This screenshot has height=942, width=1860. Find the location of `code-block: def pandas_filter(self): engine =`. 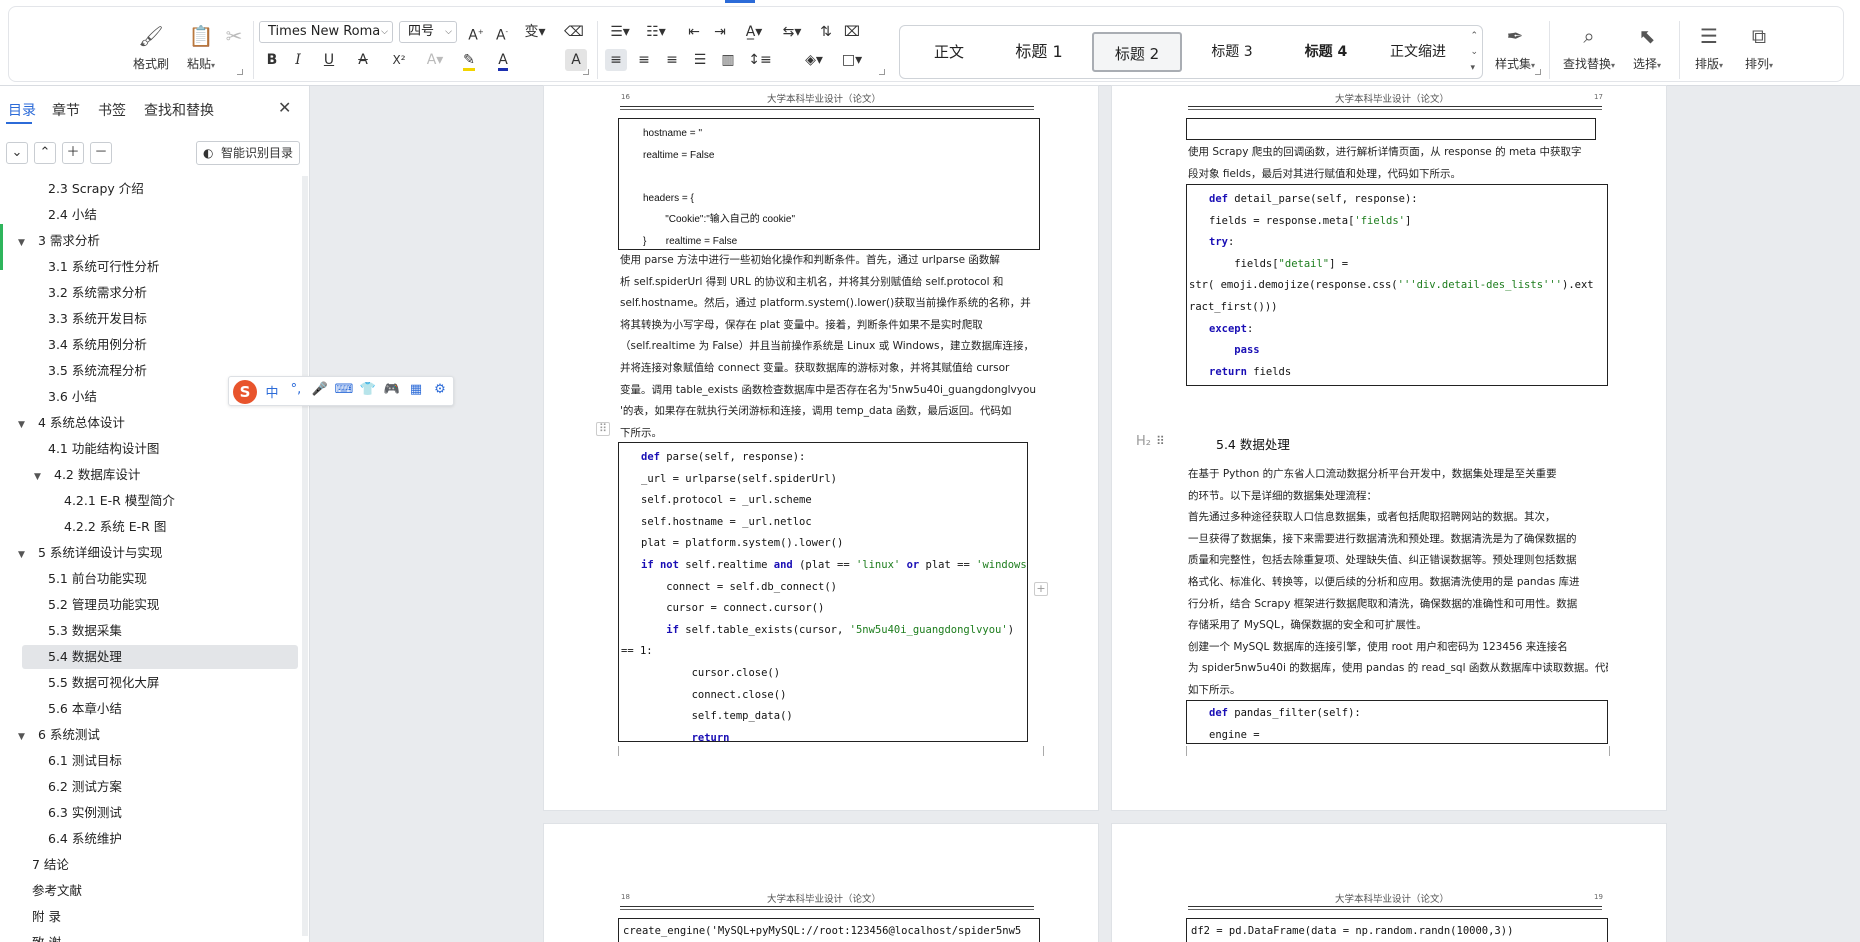

code-block: def pandas_filter(self): engine = is located at coordinates (1397, 722).